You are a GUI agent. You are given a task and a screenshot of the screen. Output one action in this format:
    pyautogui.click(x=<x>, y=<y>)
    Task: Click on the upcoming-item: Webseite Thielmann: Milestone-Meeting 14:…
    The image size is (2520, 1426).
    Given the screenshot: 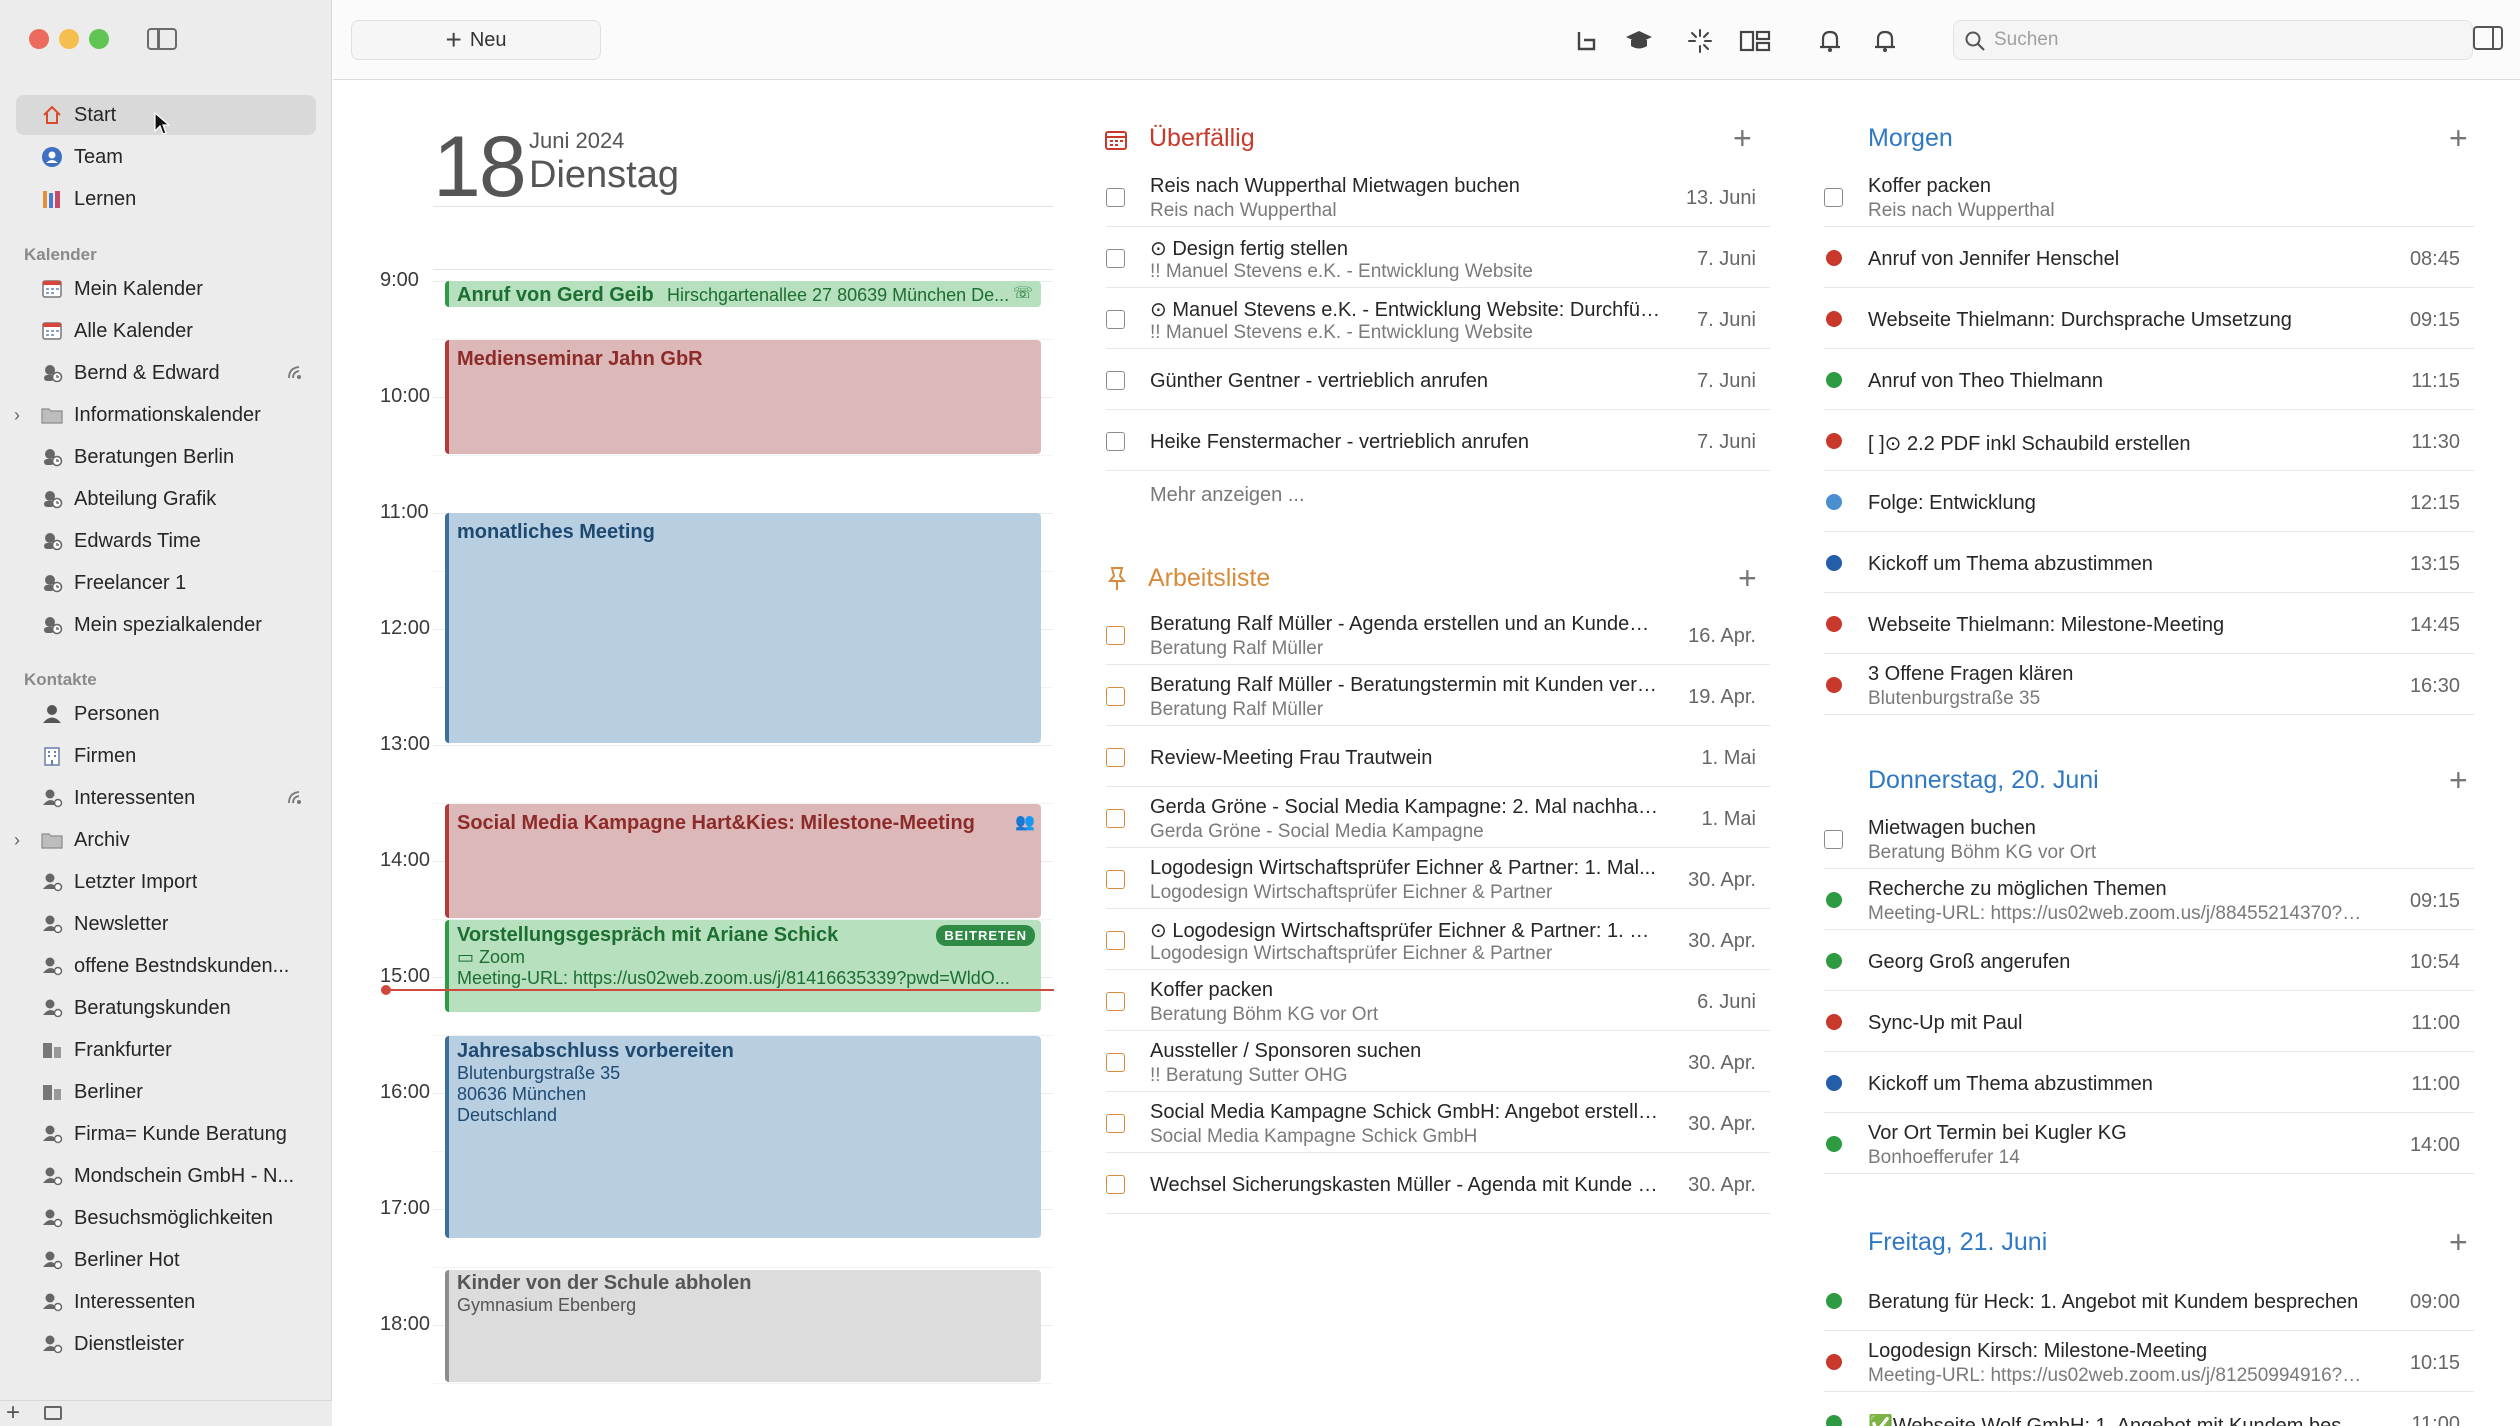 What is the action you would take?
    pyautogui.click(x=2149, y=623)
    